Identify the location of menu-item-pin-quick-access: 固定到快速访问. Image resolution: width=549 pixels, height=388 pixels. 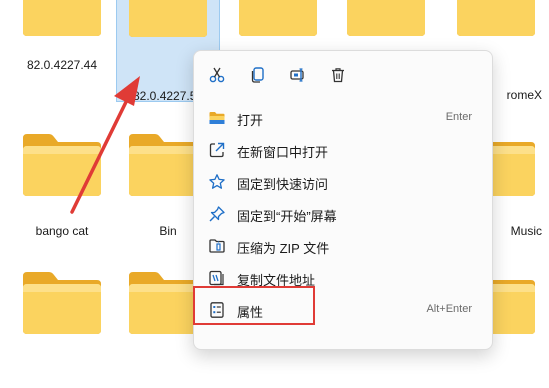
(343, 182).